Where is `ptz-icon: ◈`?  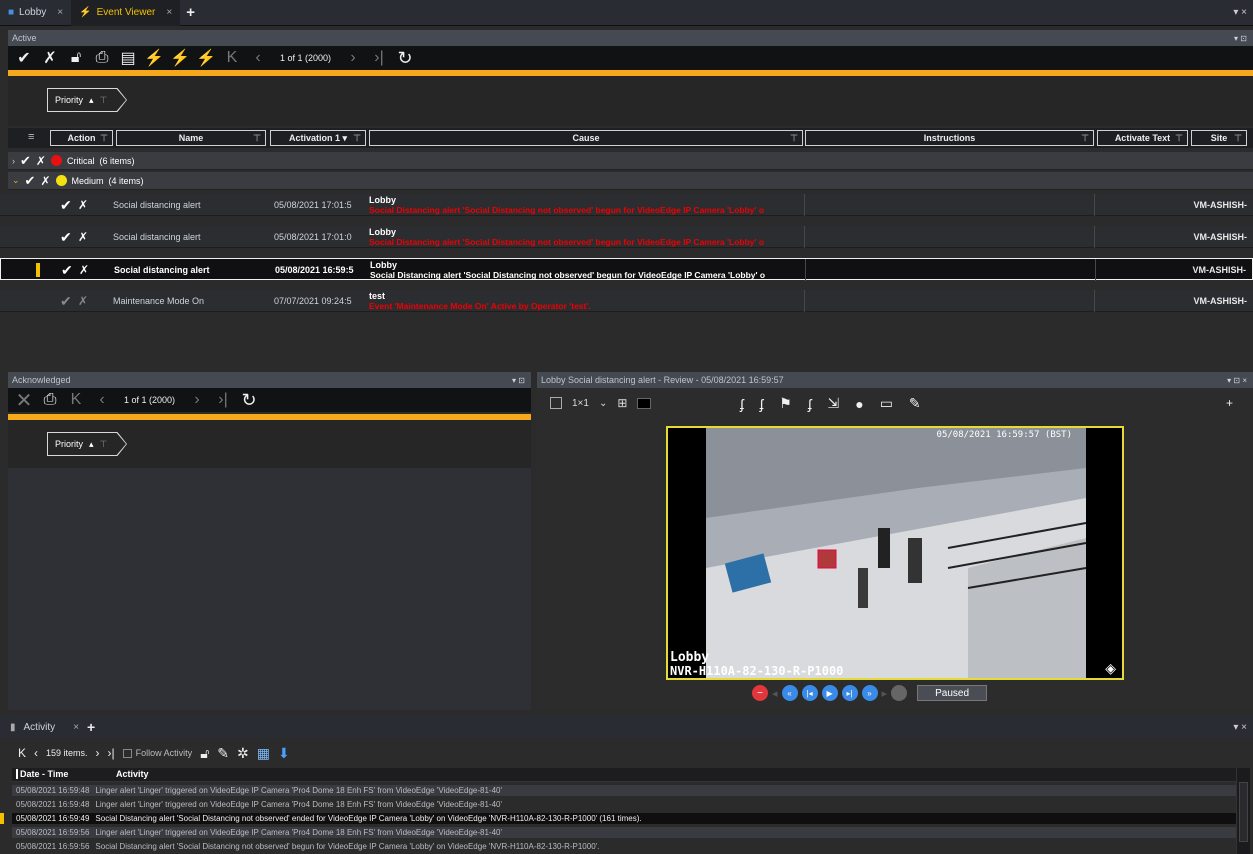 ptz-icon: ◈ is located at coordinates (1110, 668).